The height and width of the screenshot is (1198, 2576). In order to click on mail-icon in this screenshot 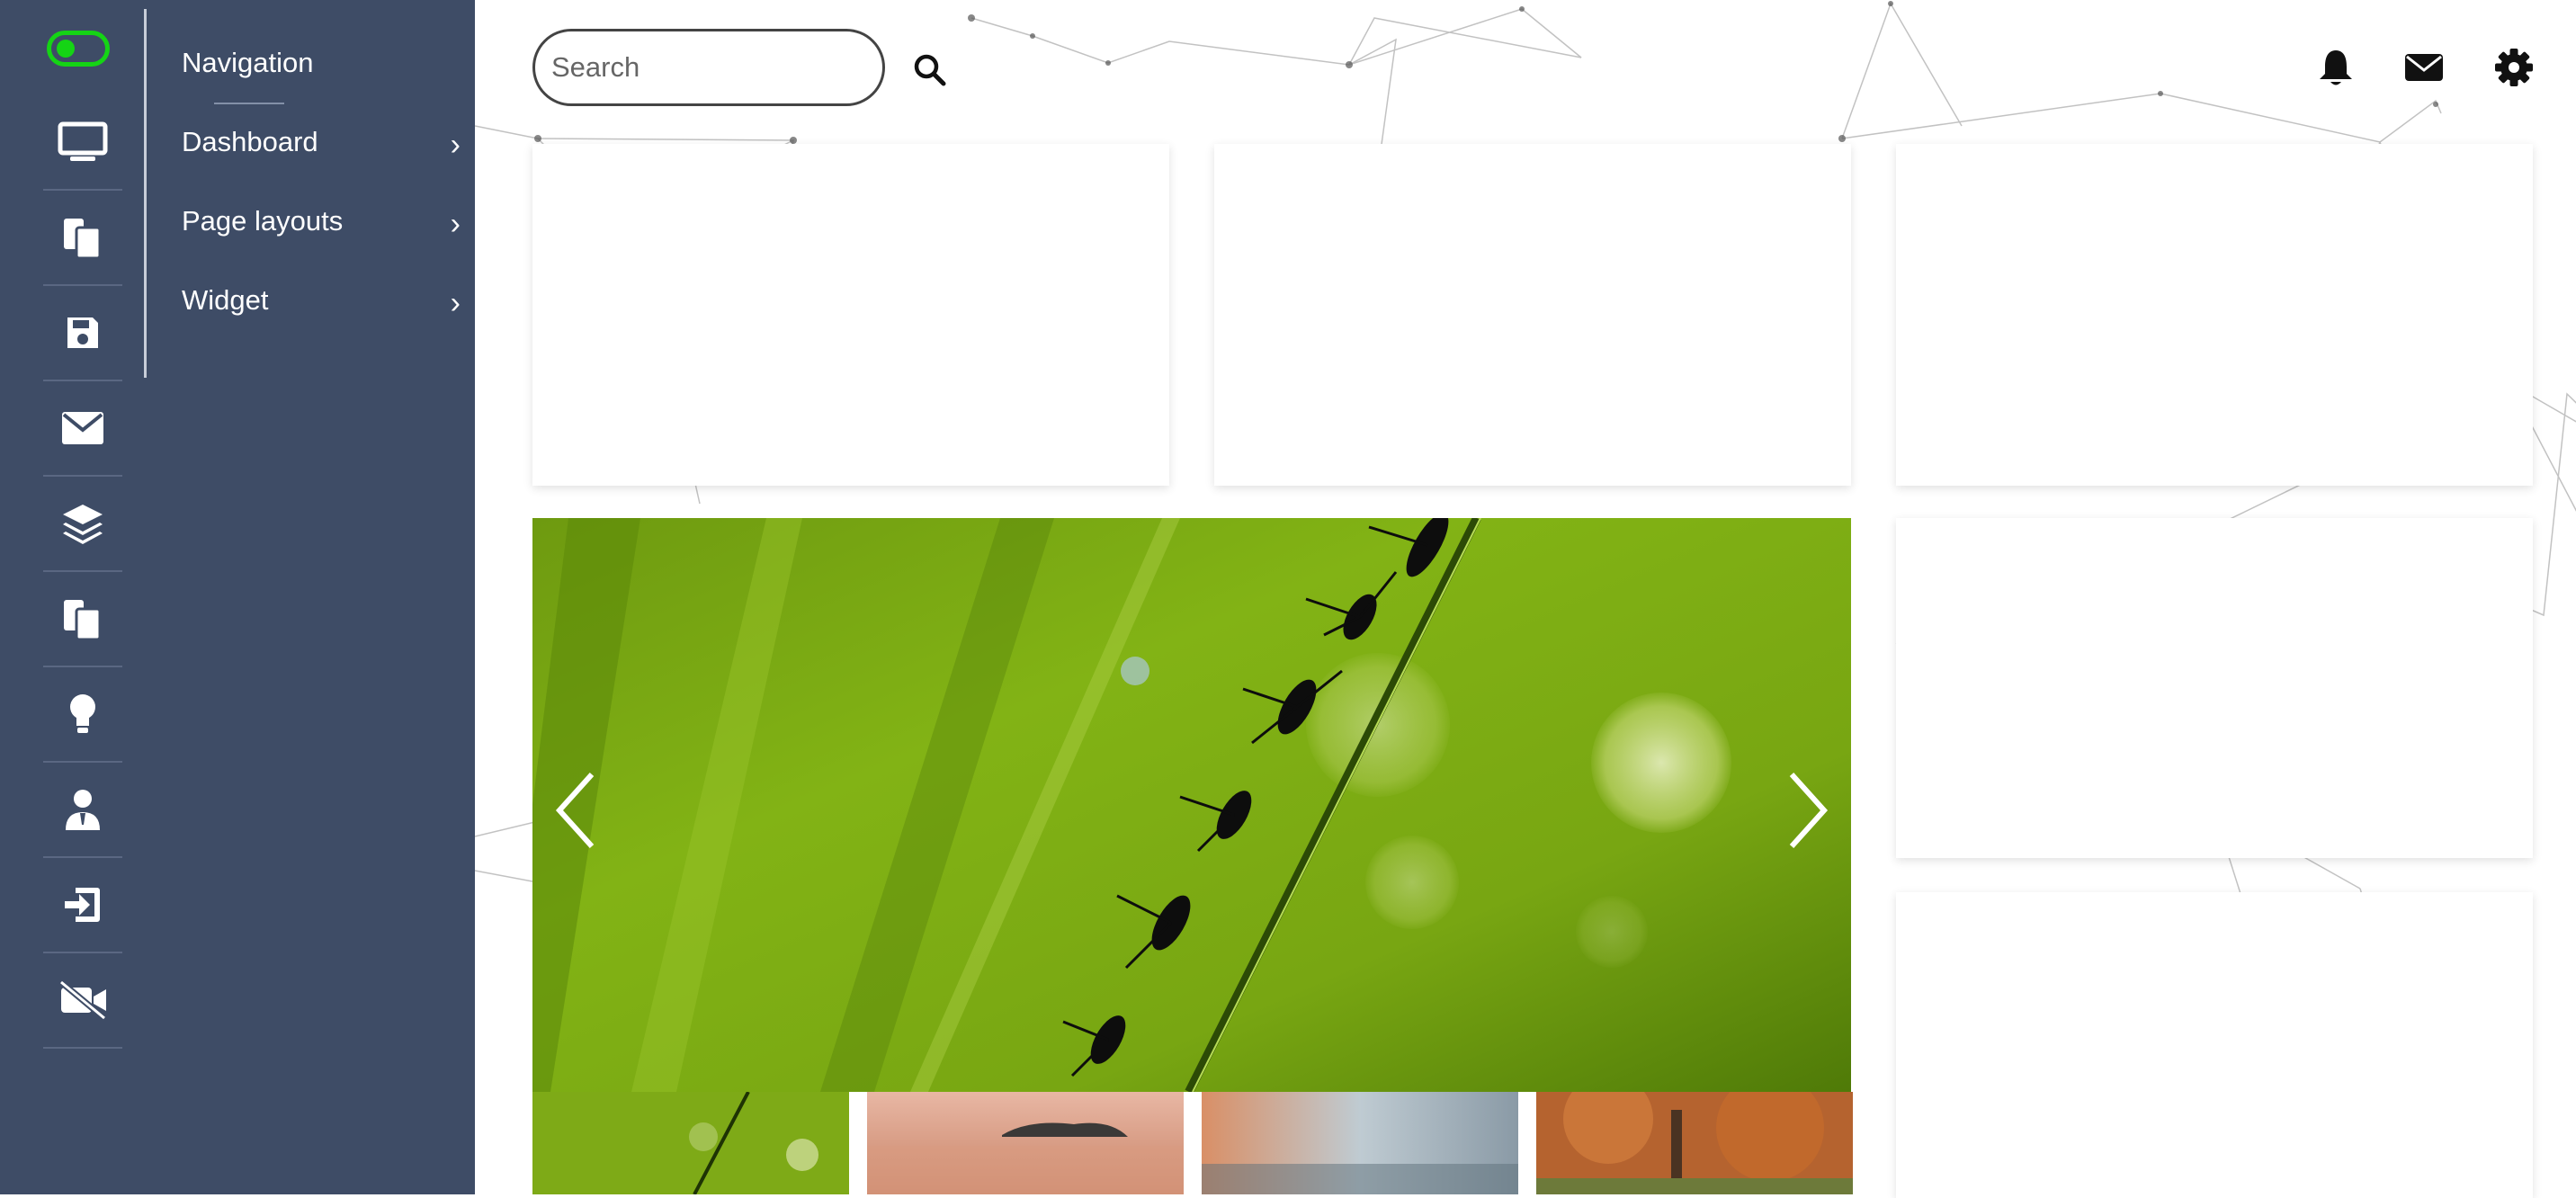, I will do `click(82, 429)`.